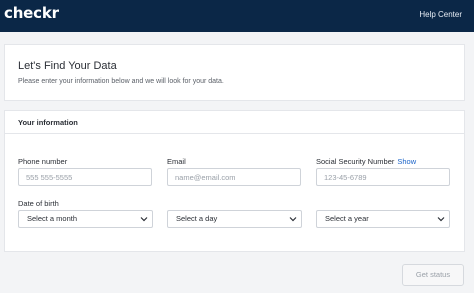 The width and height of the screenshot is (474, 293). Describe the element at coordinates (440, 14) in the screenshot. I see `help-center-link: Help Center` at that location.